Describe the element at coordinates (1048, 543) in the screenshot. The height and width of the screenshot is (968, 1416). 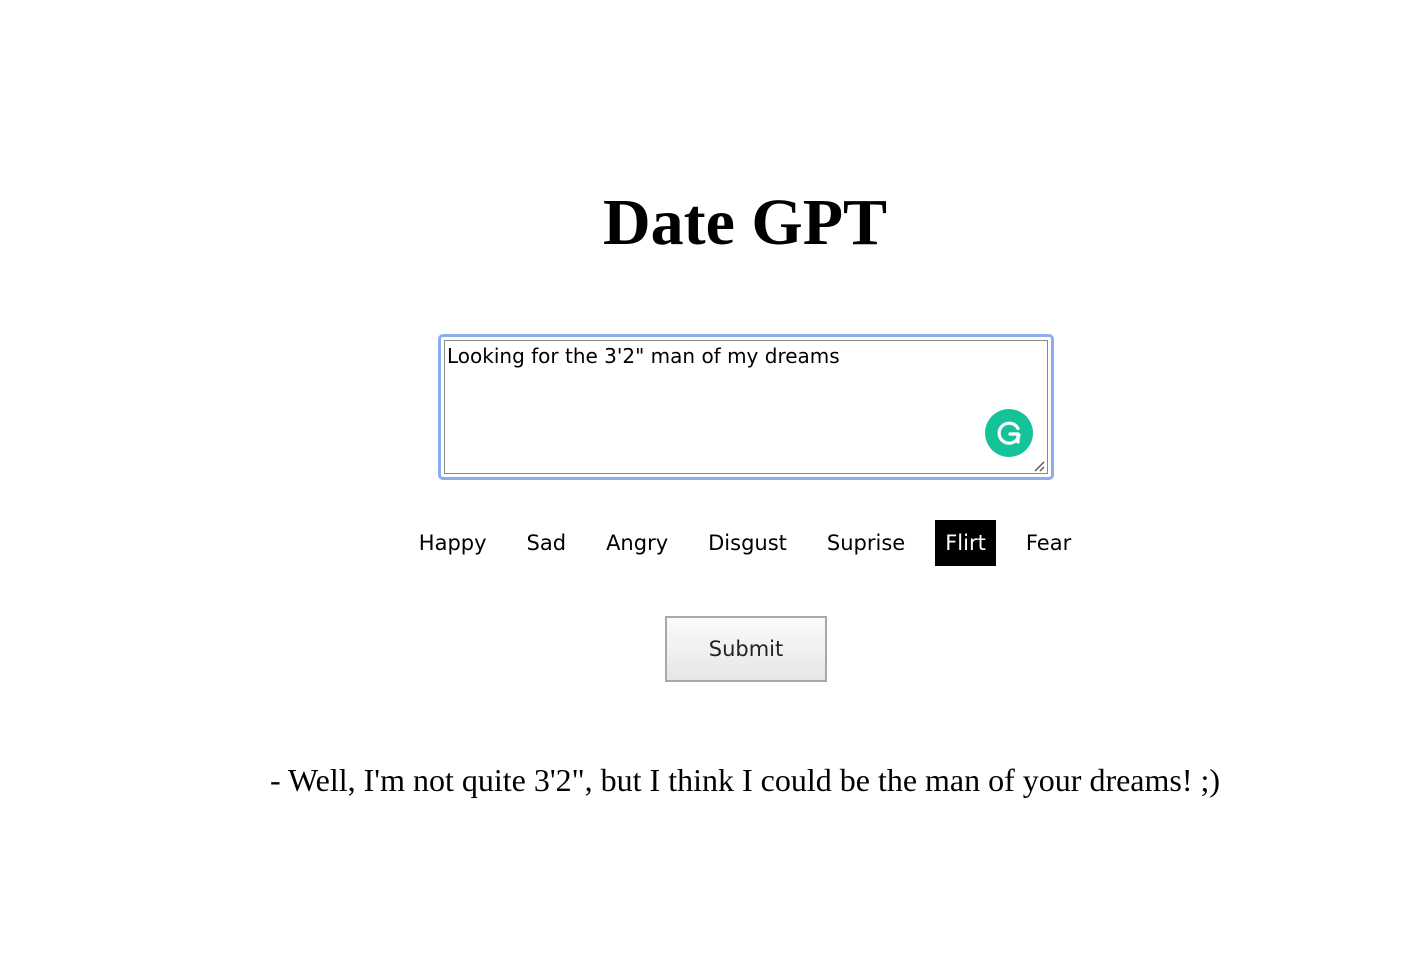
I see `emotion-fear: Fear` at that location.